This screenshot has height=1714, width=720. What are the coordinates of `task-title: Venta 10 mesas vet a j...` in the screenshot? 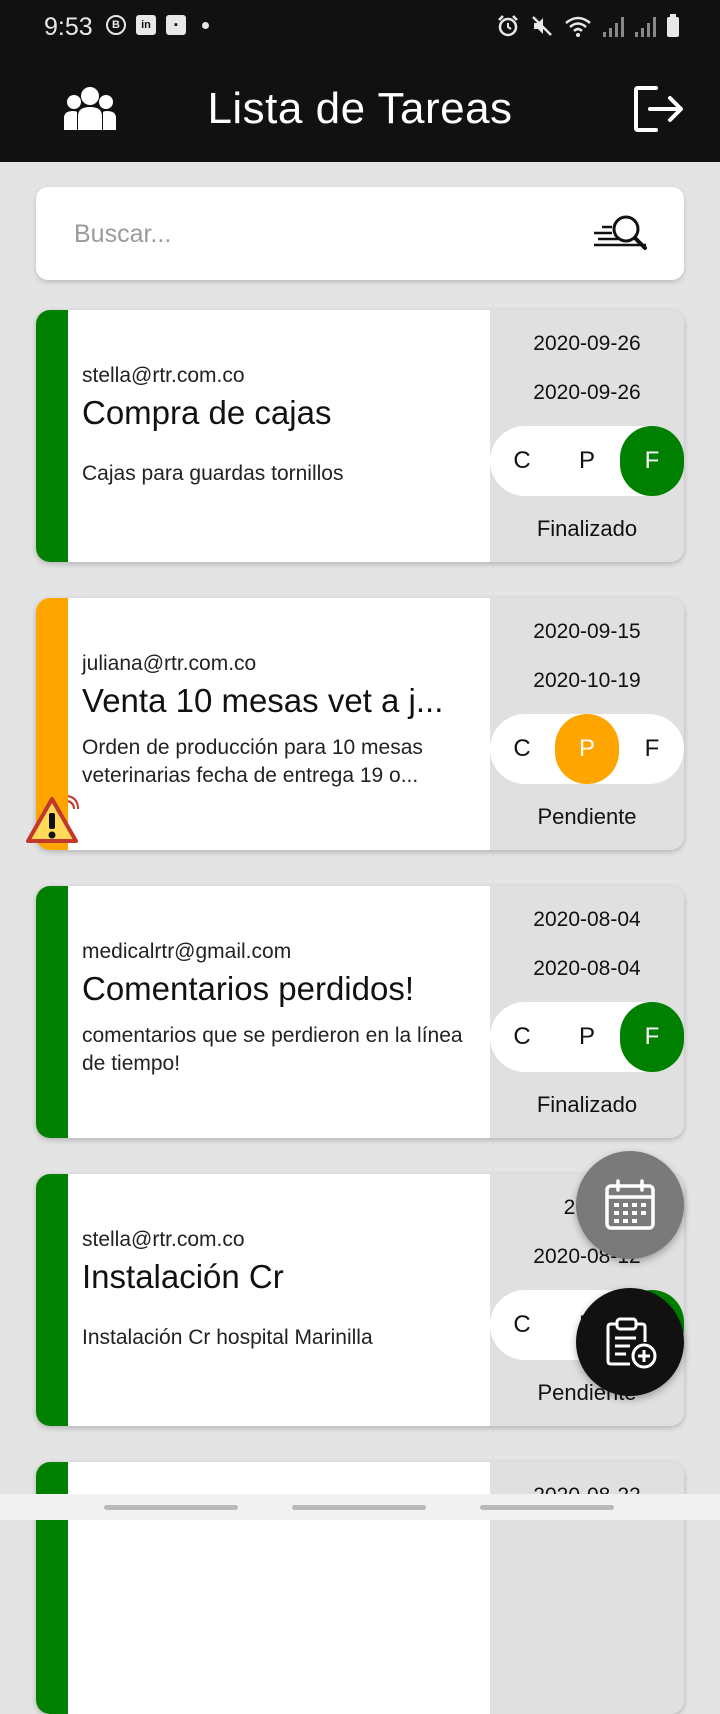 It's located at (263, 700).